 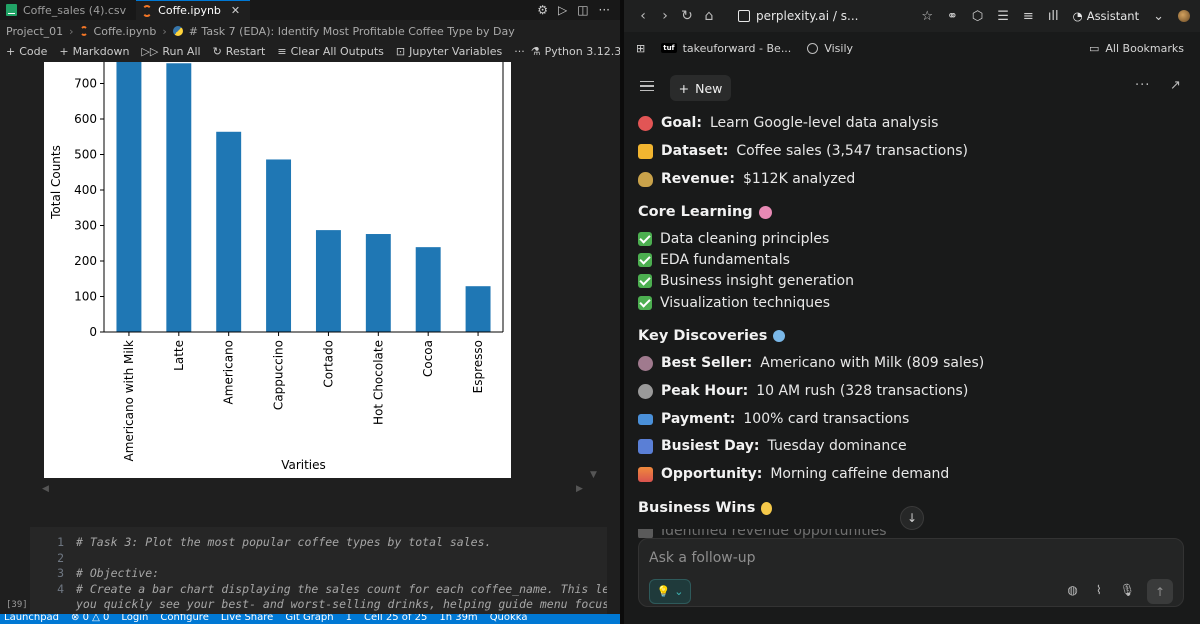 I want to click on add-code-label: Code, so click(x=33, y=51).